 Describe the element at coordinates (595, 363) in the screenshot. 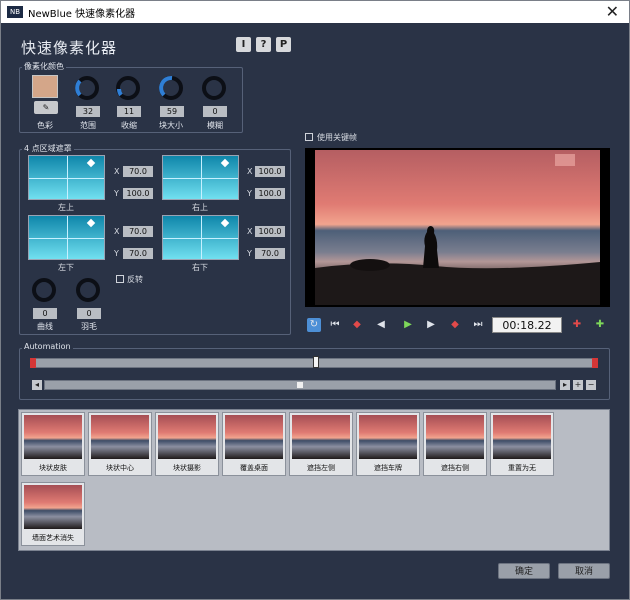

I see `end-marker` at that location.